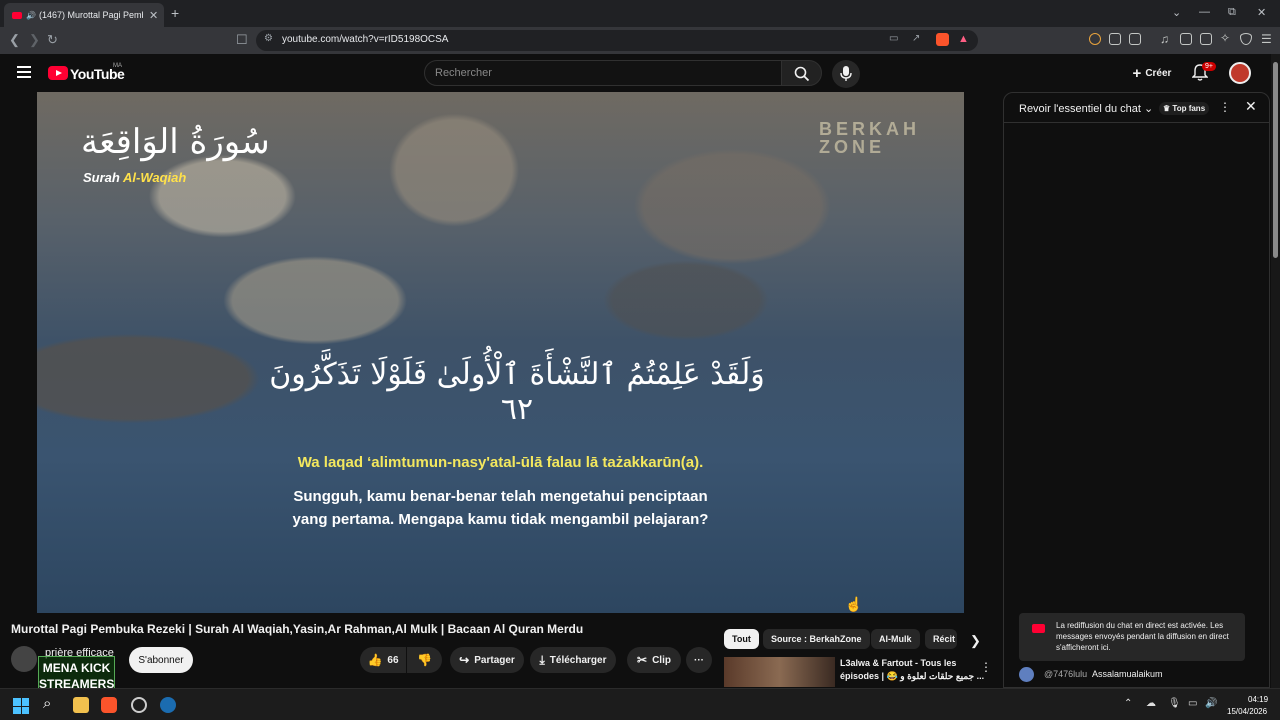 This screenshot has height=720, width=1280. What do you see at coordinates (34, 40) in the screenshot?
I see `forward-icon: ❯` at bounding box center [34, 40].